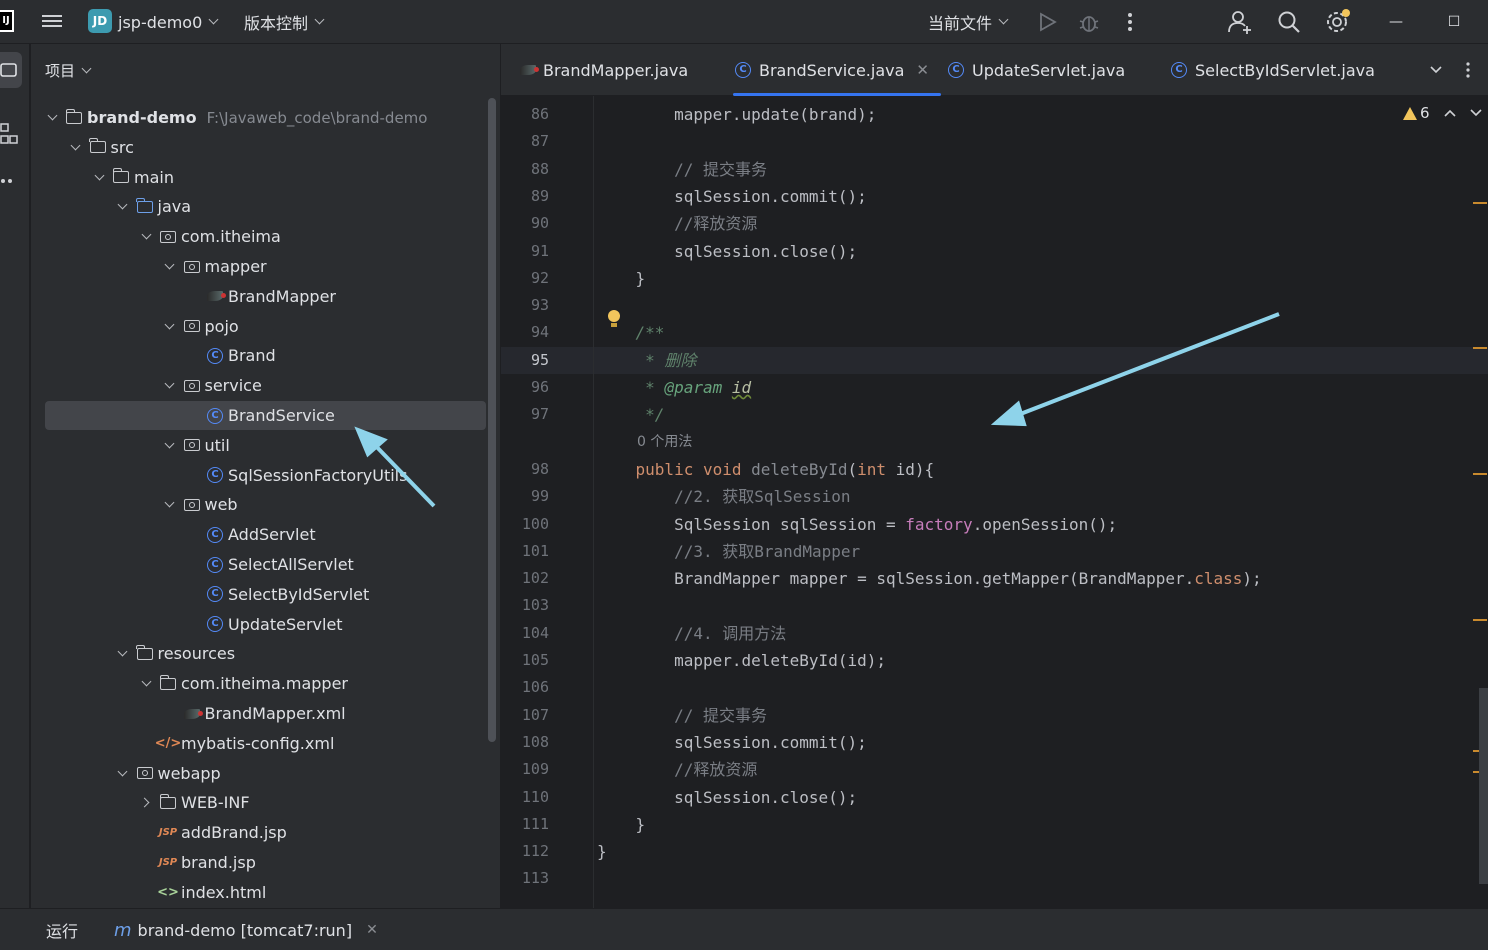 This screenshot has width=1488, height=950. What do you see at coordinates (265, 236) in the screenshot?
I see `tree-item: com.itheima` at bounding box center [265, 236].